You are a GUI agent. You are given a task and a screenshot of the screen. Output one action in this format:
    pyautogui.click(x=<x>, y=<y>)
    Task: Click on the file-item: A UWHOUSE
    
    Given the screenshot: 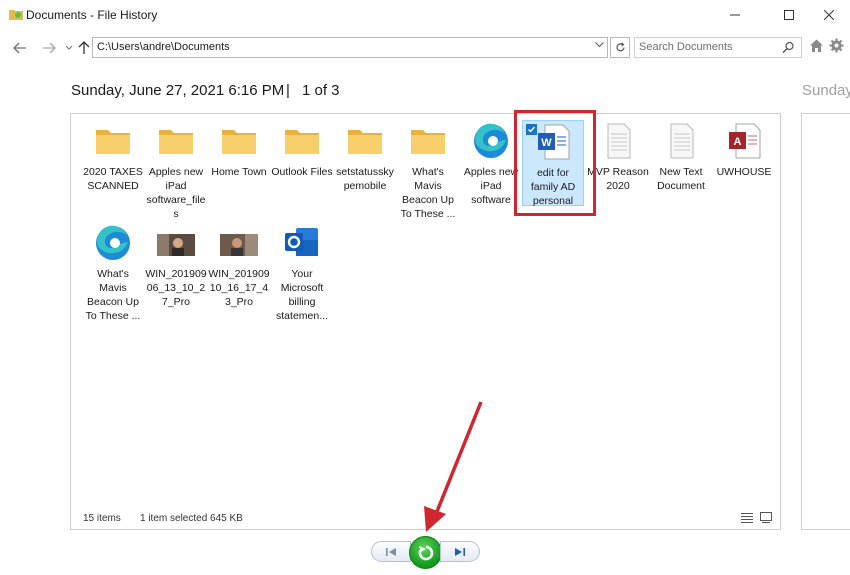 What is the action you would take?
    pyautogui.click(x=744, y=150)
    